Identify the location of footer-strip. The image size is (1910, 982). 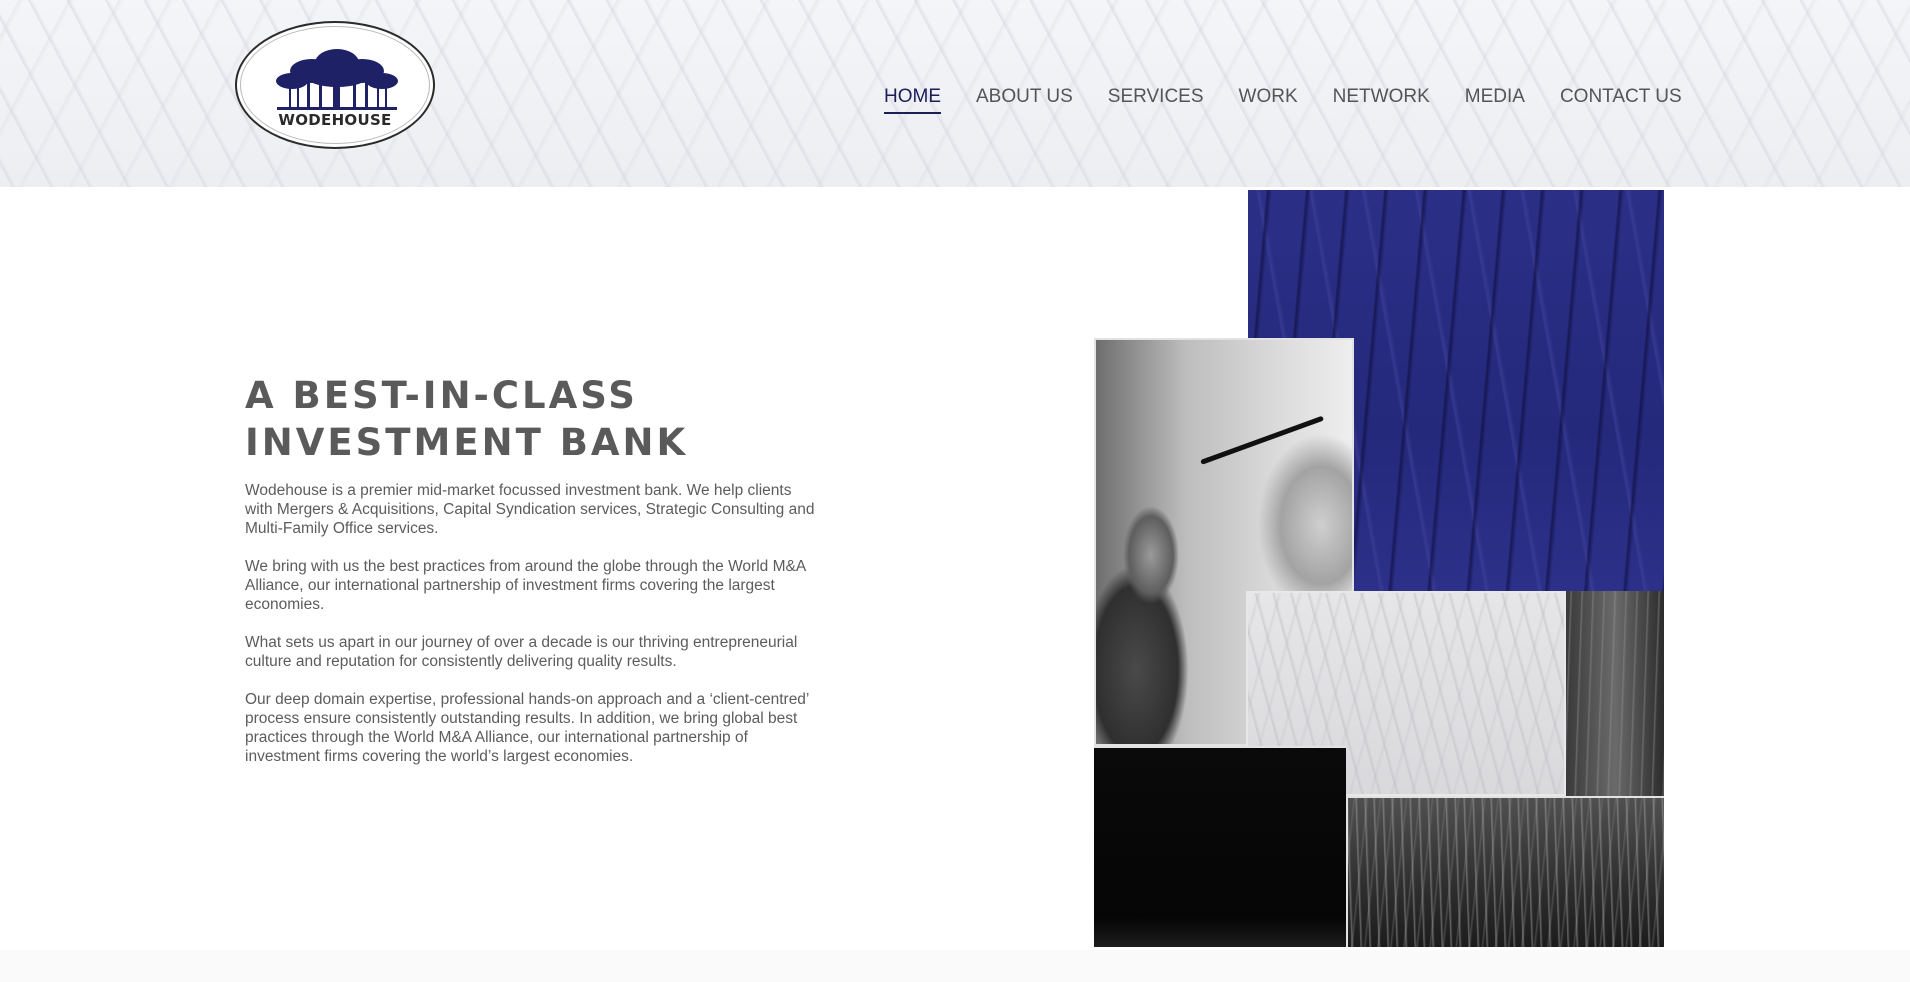
(955, 966).